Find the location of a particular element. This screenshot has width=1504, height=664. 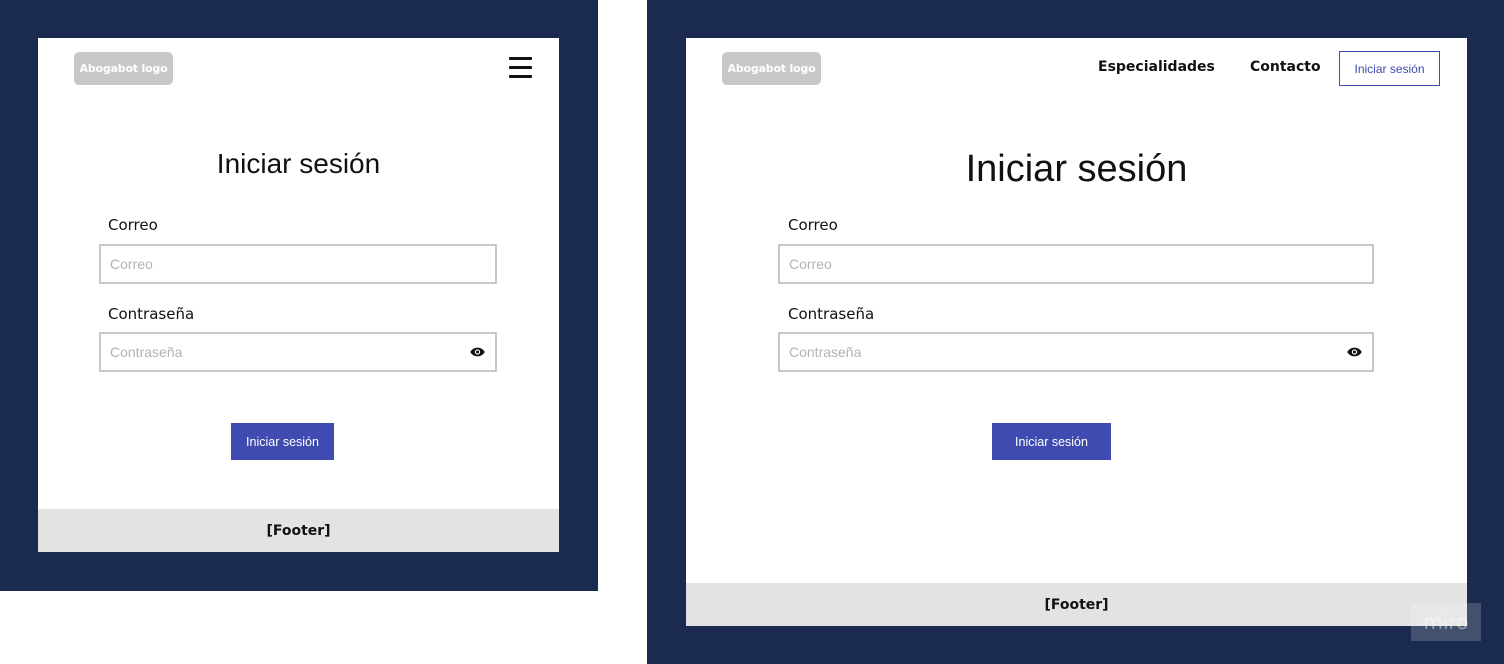

miro-watermark: miro is located at coordinates (1446, 622).